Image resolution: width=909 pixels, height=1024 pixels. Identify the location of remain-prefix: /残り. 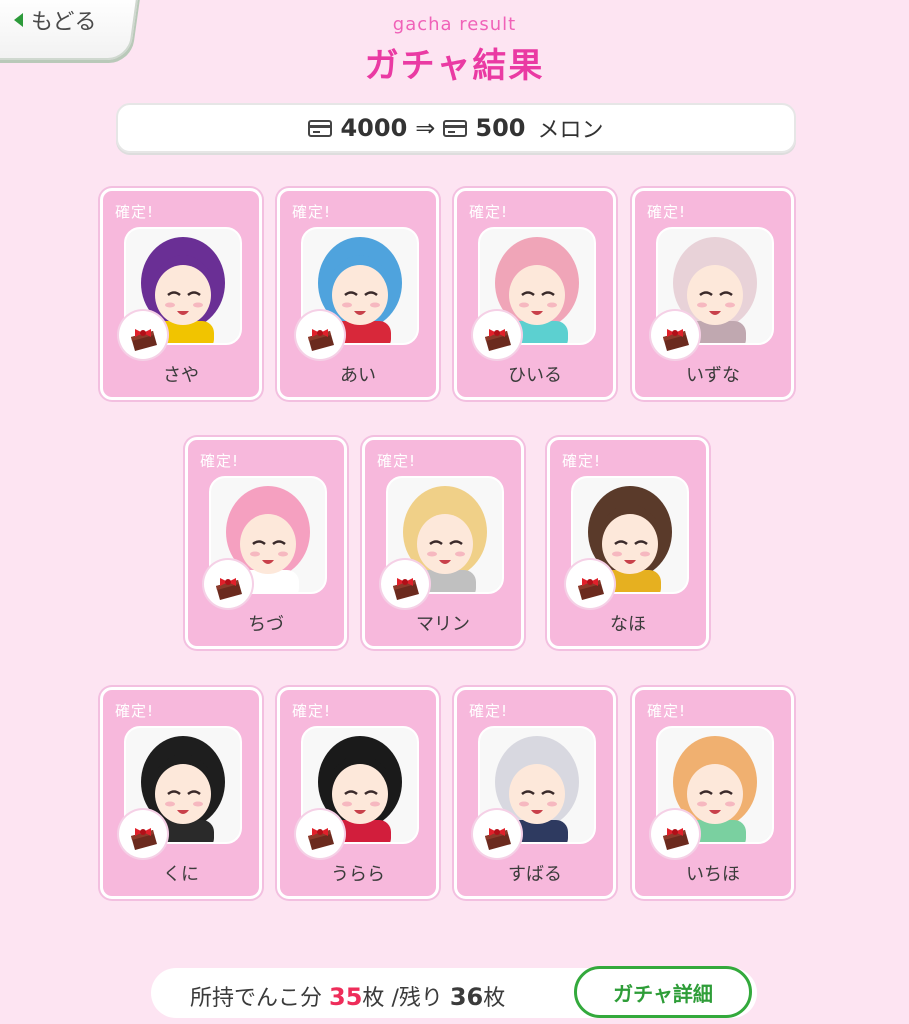
(417, 998).